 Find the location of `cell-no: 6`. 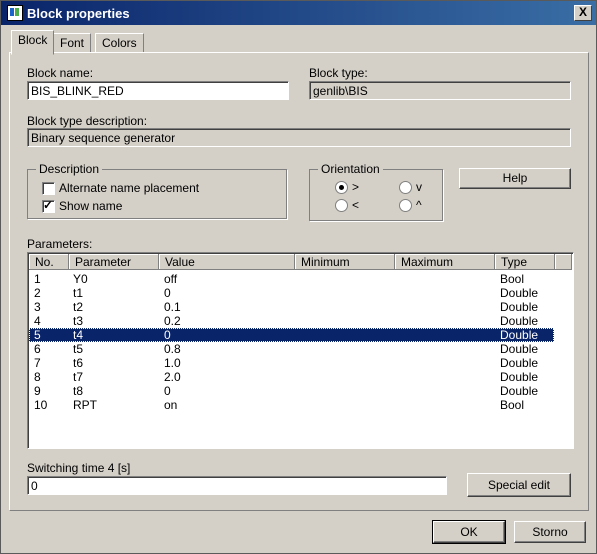

cell-no: 6 is located at coordinates (37, 349).